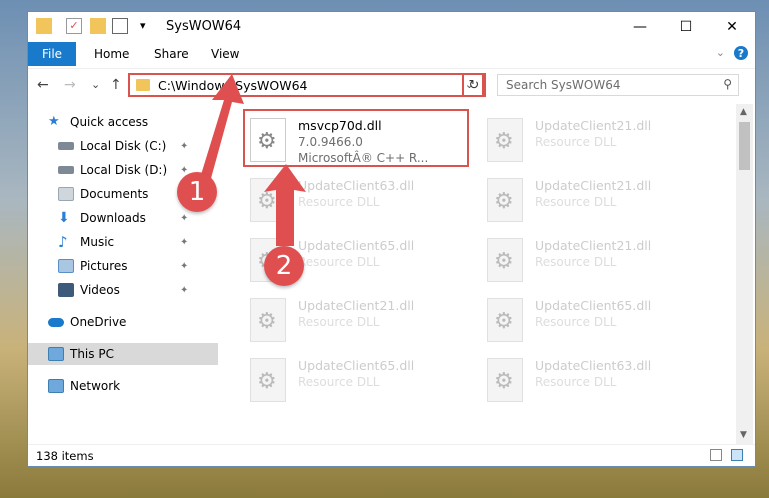 The image size is (769, 498). Describe the element at coordinates (640, 27) in the screenshot. I see `minimize-button: —` at that location.